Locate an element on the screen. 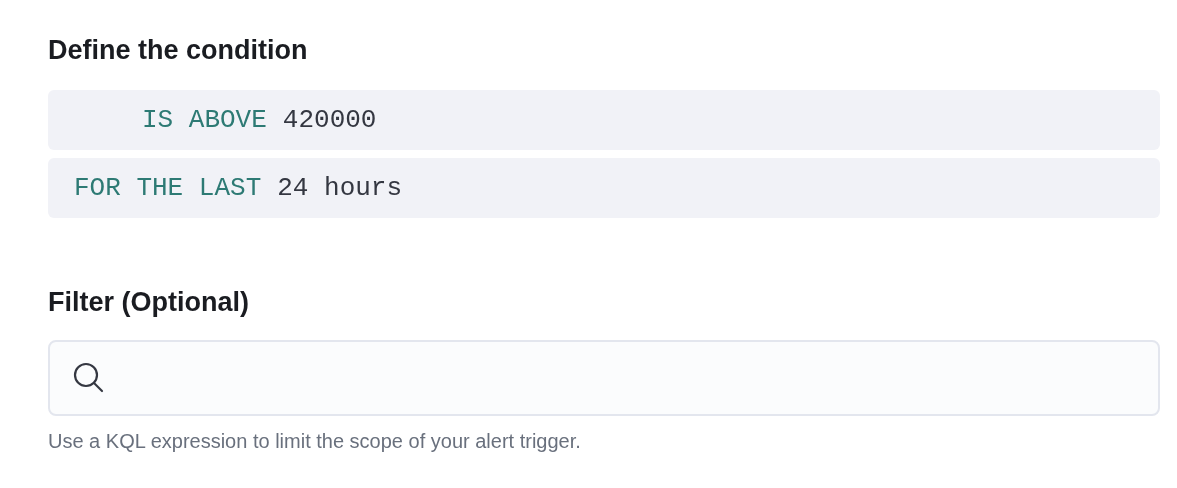 This screenshot has height=488, width=1177. condition-expression: FOR THE LAST 24 hours is located at coordinates (604, 188).